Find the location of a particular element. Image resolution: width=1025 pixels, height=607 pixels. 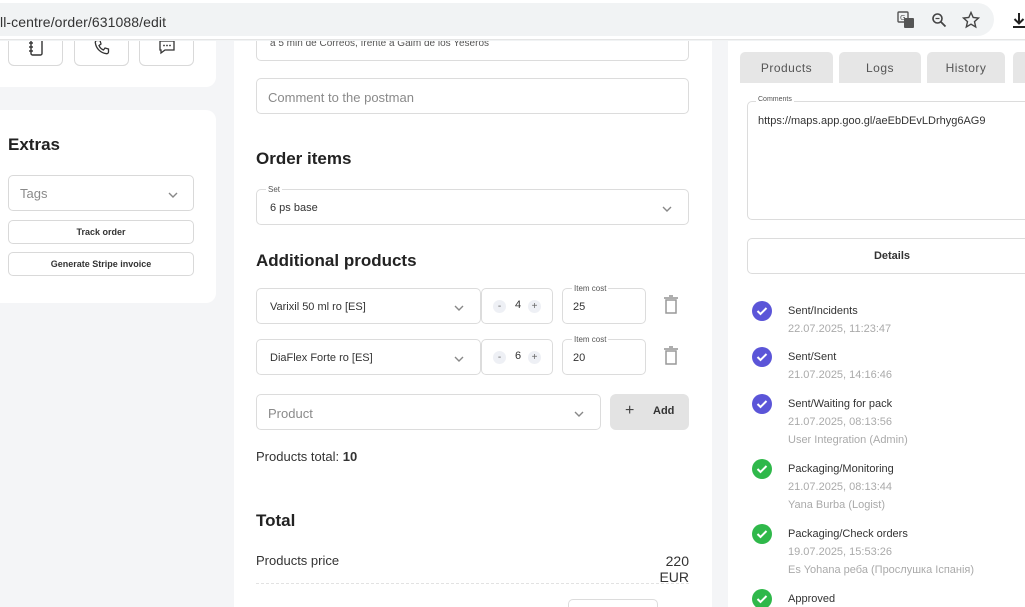

call-button is located at coordinates (101, 53).